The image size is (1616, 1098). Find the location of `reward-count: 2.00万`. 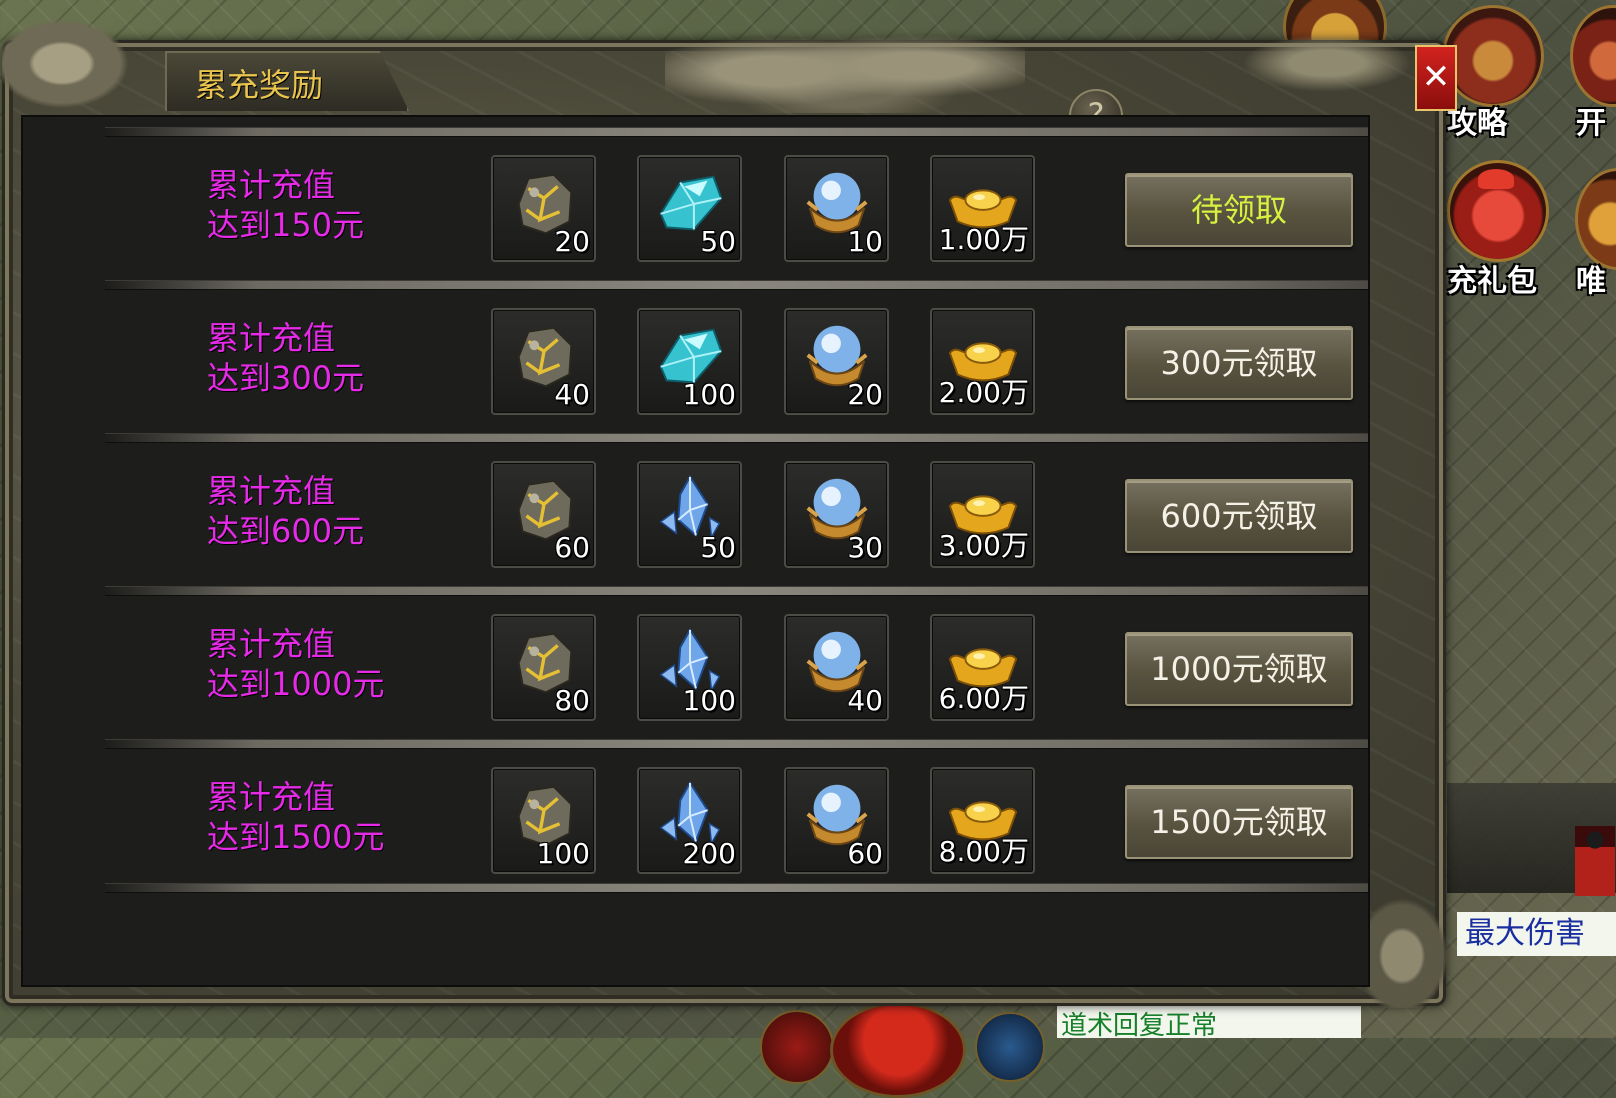

reward-count: 2.00万 is located at coordinates (983, 392).